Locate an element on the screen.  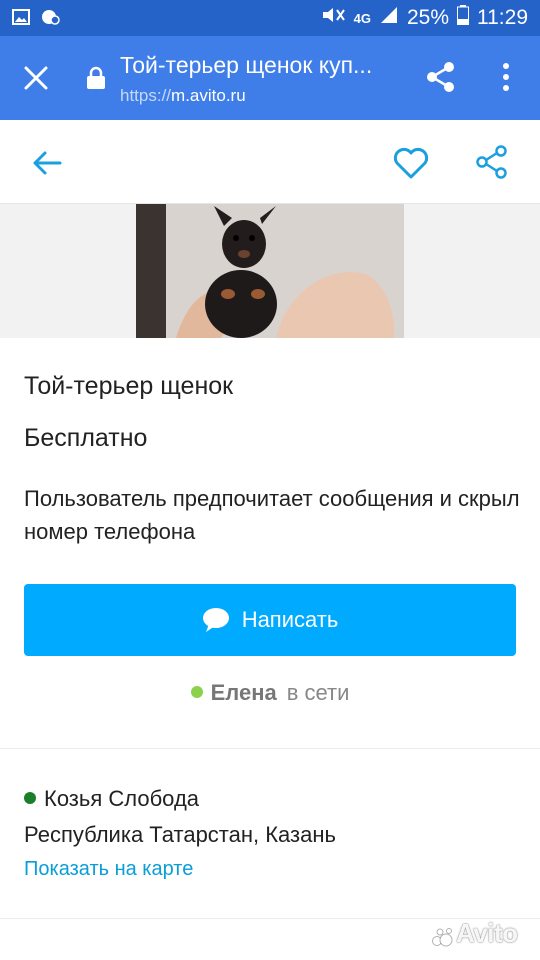
online-status-dot is located at coordinates (196, 692).